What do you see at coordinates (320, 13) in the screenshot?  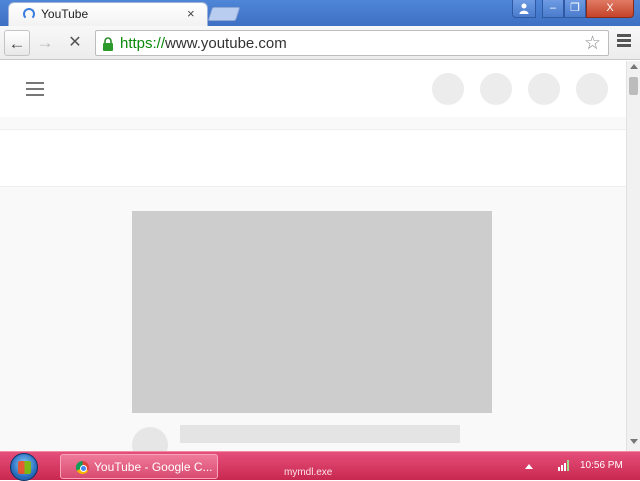 I see `window-title-bar: YouTube × – ❐ X` at bounding box center [320, 13].